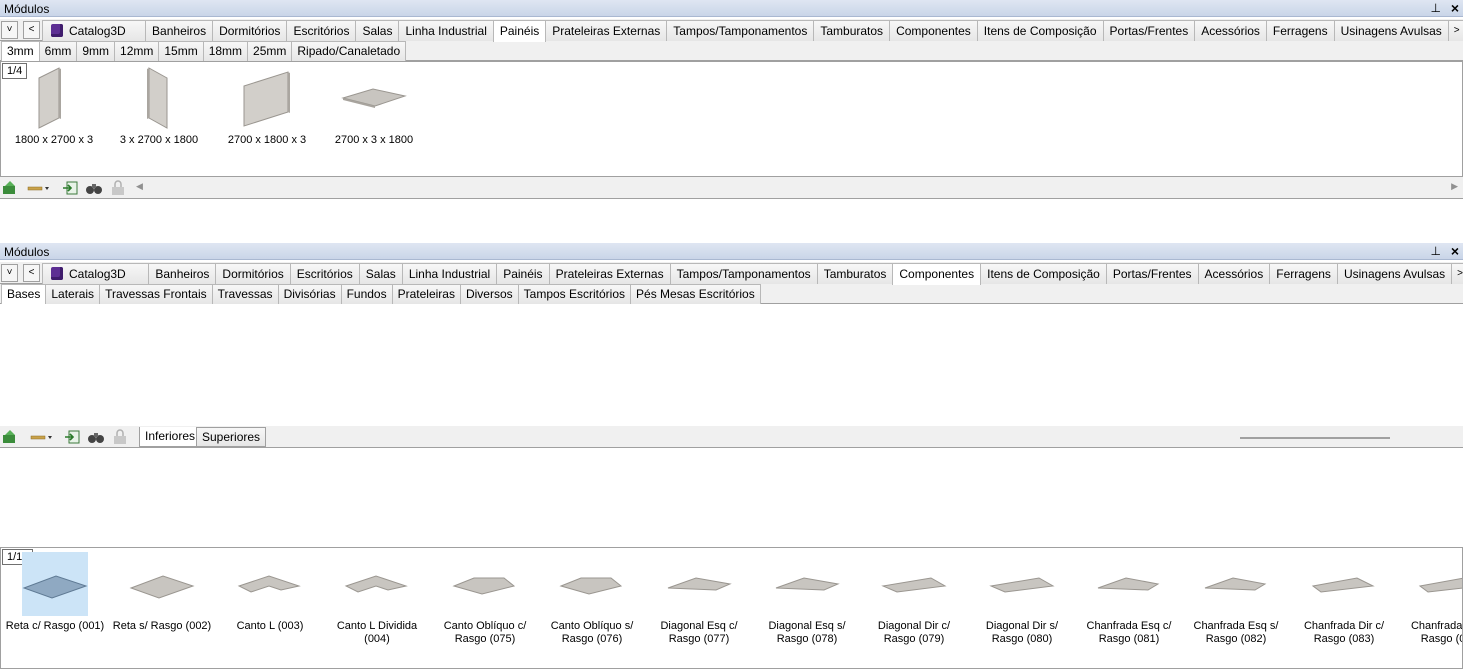  I want to click on subtab-3mm: 3mm, so click(20, 51).